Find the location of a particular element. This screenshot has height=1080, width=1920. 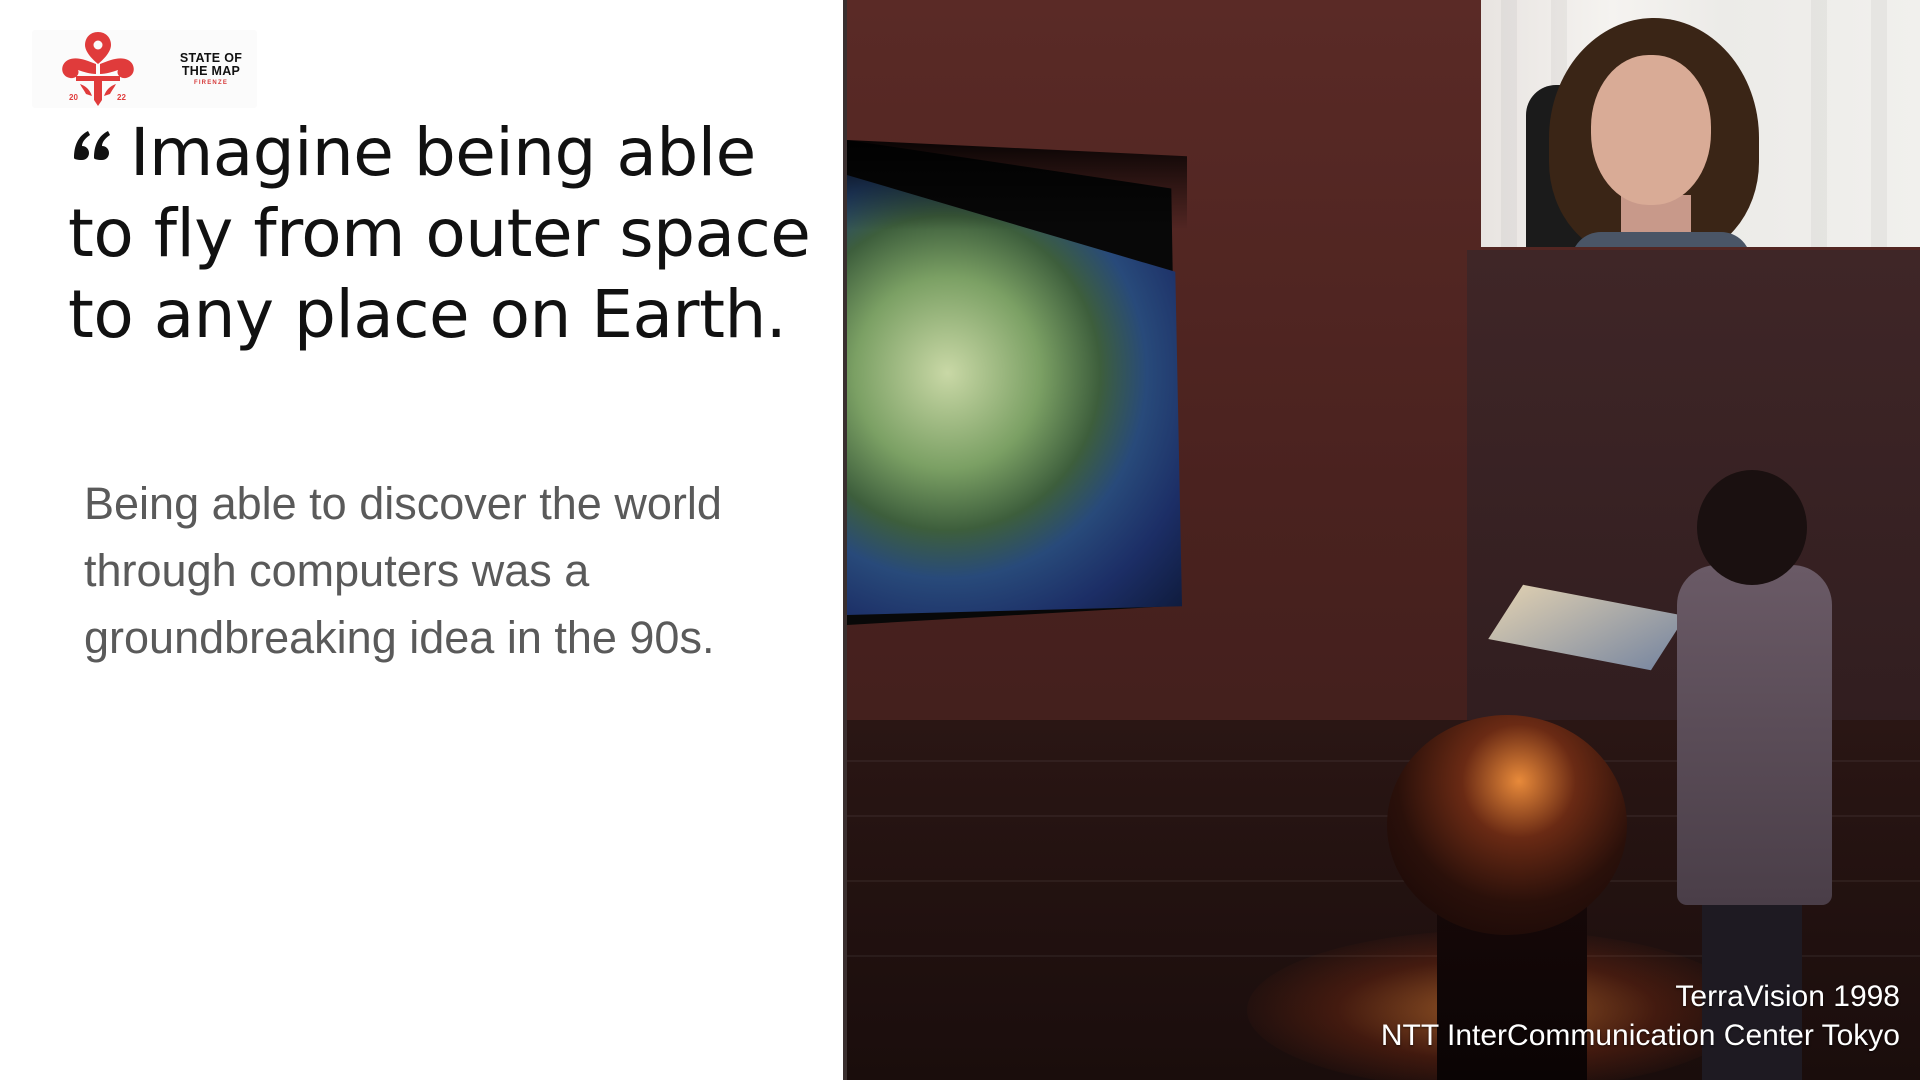

caption-title: TerraVision 1998 is located at coordinates (1787, 996).